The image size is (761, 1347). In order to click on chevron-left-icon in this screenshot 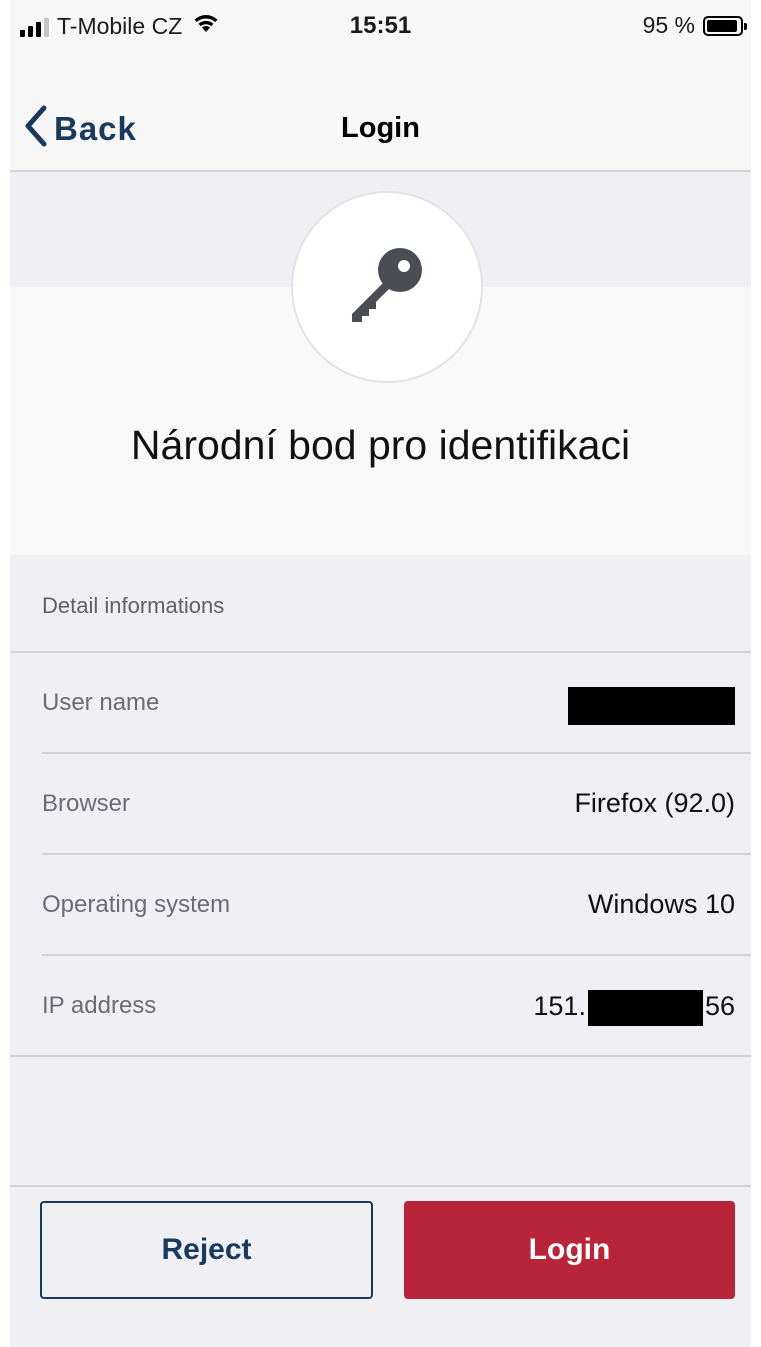, I will do `click(36, 128)`.